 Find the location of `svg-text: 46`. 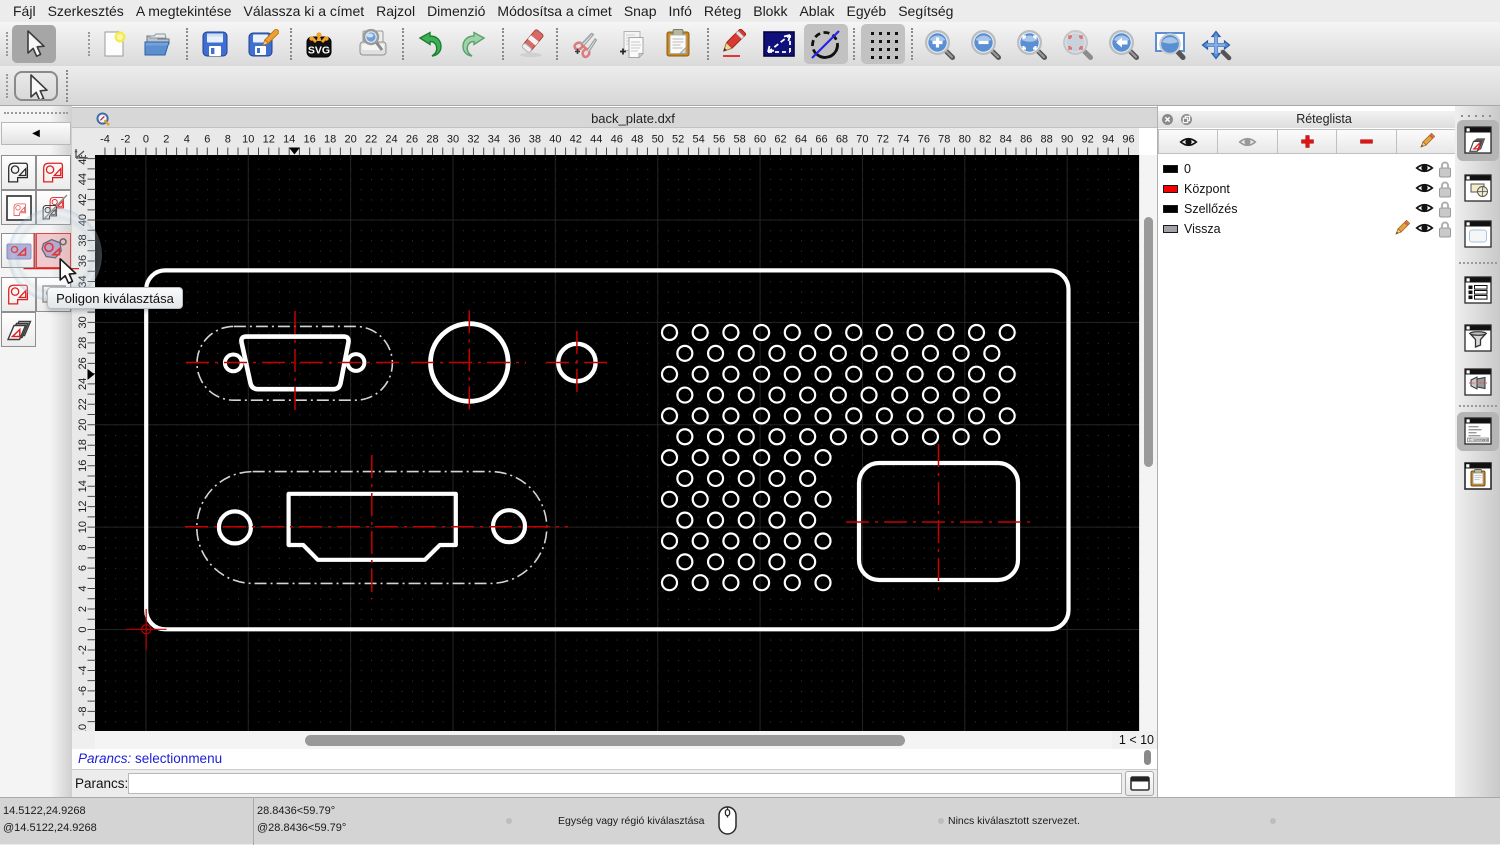

svg-text: 46 is located at coordinates (617, 140).